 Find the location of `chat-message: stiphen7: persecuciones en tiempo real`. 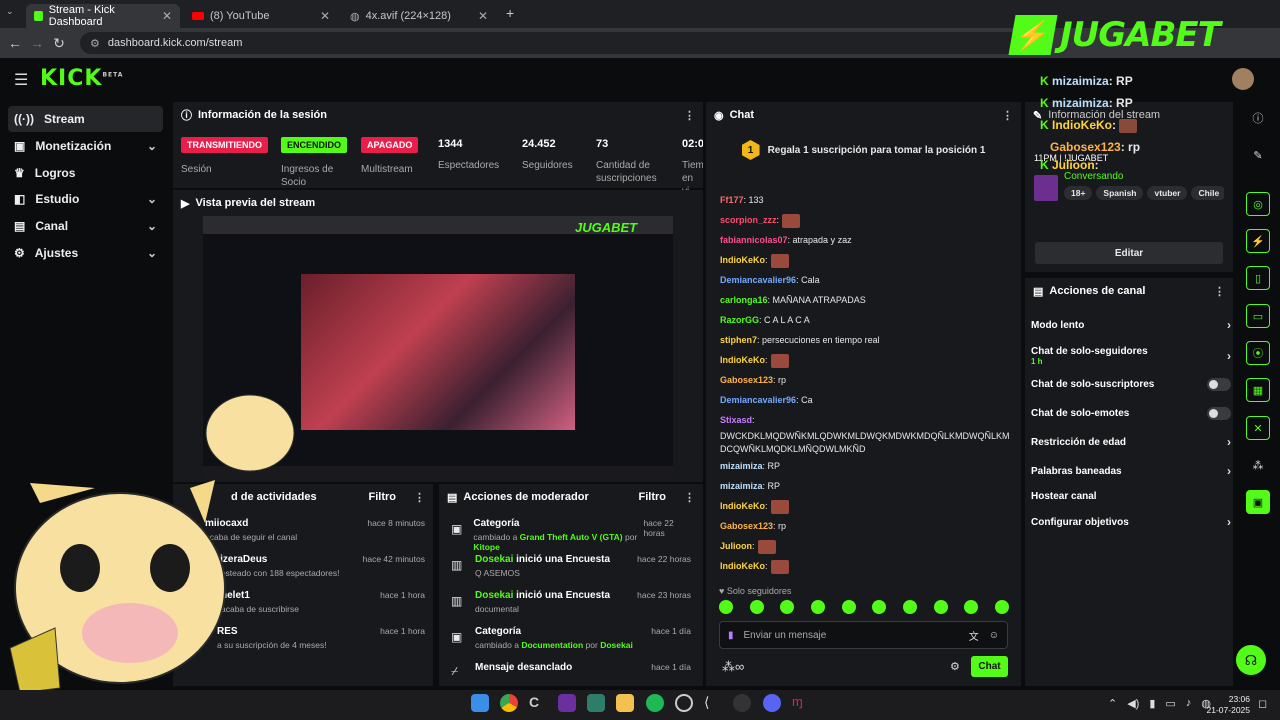

chat-message: stiphen7: persecuciones en tiempo real is located at coordinates (863, 340).